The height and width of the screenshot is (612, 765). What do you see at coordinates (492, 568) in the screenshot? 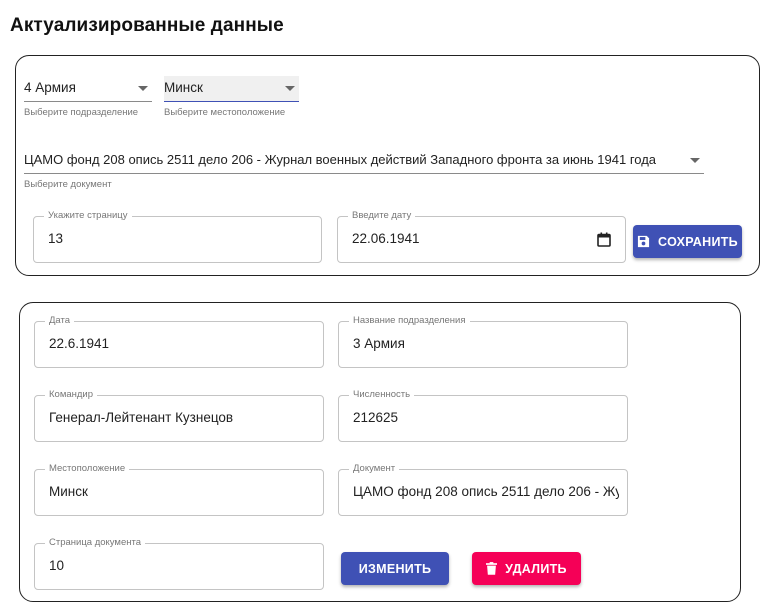
I see `trash-icon` at bounding box center [492, 568].